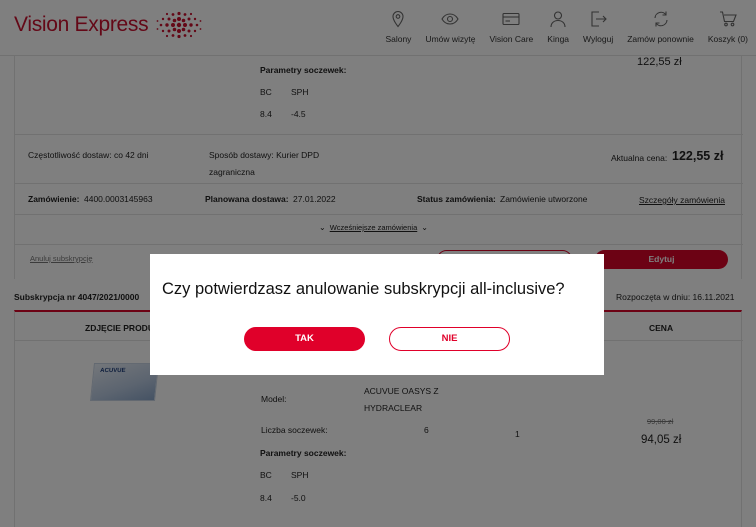  What do you see at coordinates (449, 339) in the screenshot?
I see `confirm-no-button: NIE` at bounding box center [449, 339].